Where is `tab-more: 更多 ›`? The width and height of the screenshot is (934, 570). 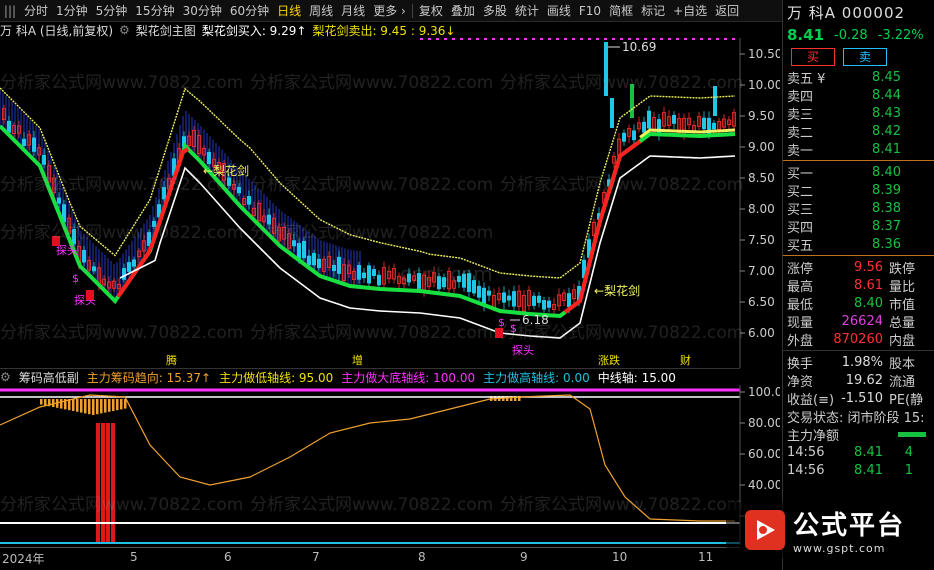
tab-more: 更多 › is located at coordinates (389, 11).